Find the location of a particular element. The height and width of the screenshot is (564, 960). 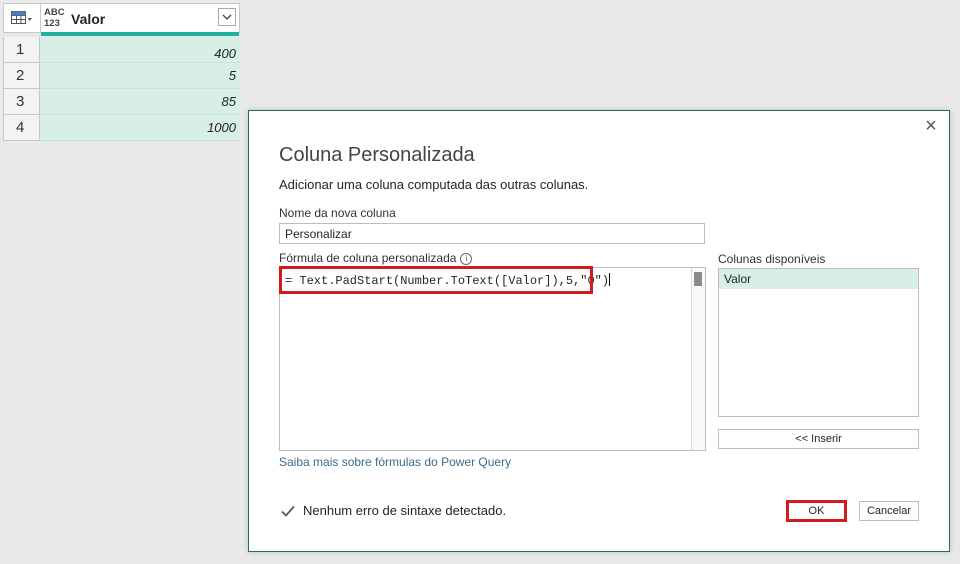

column-header-valor: Valor is located at coordinates (88, 19).